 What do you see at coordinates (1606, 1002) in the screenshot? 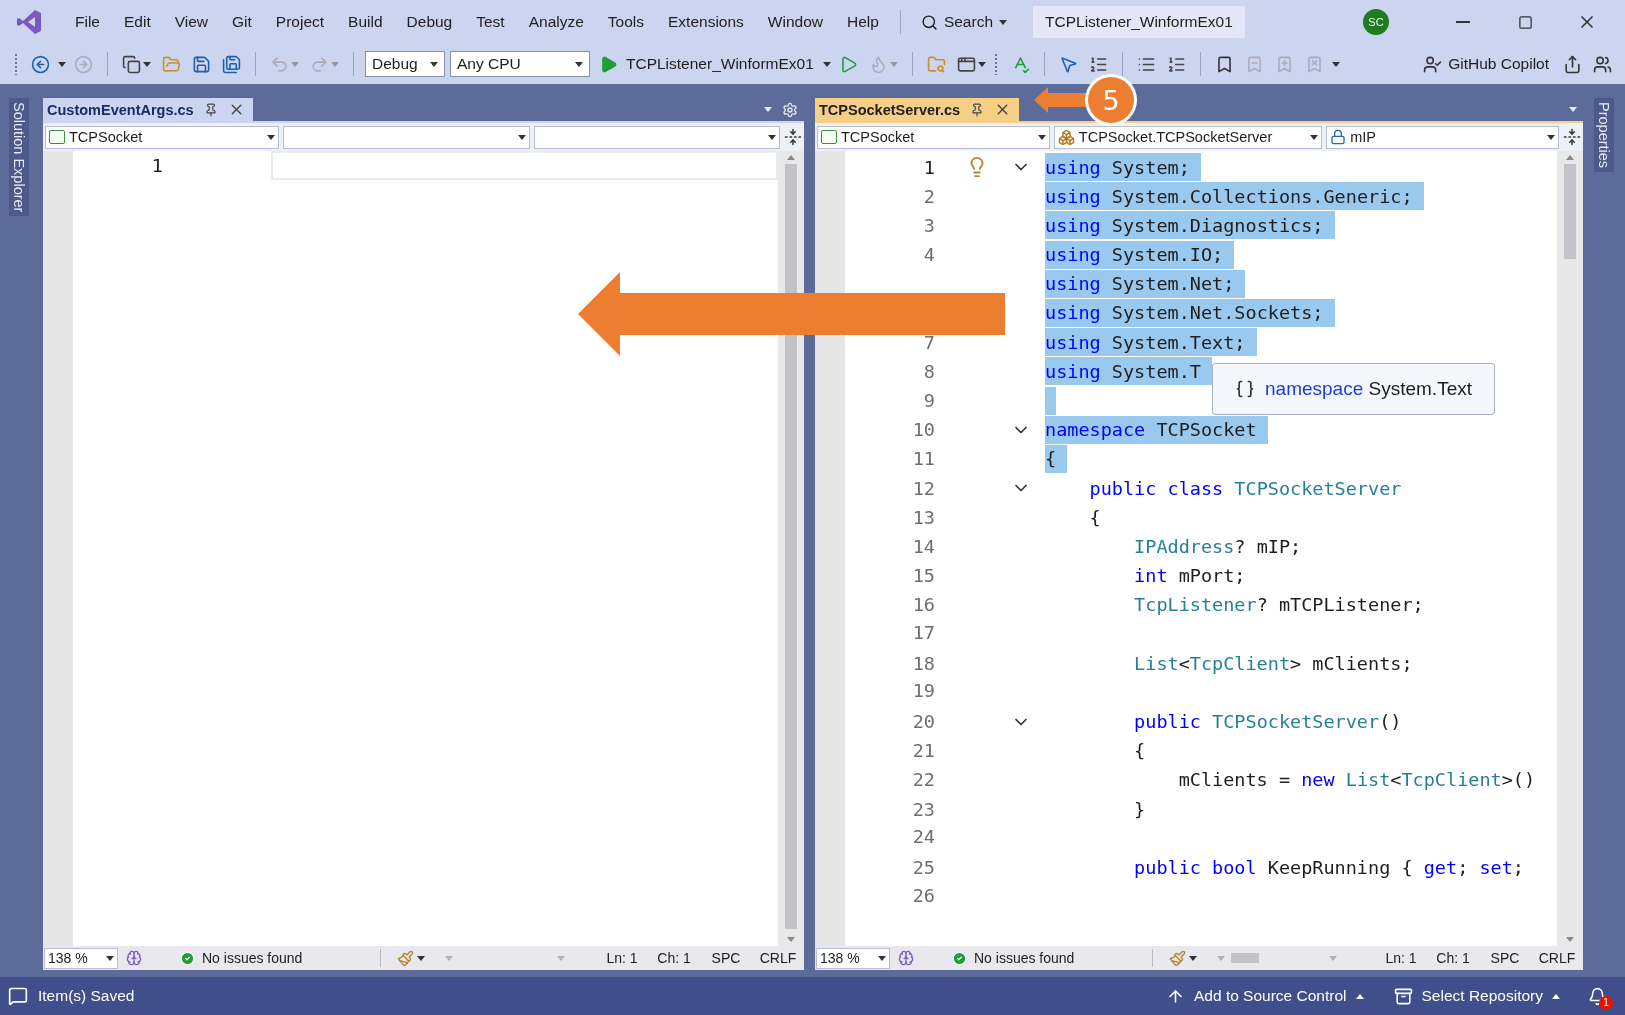
I see `notification-count: 1` at bounding box center [1606, 1002].